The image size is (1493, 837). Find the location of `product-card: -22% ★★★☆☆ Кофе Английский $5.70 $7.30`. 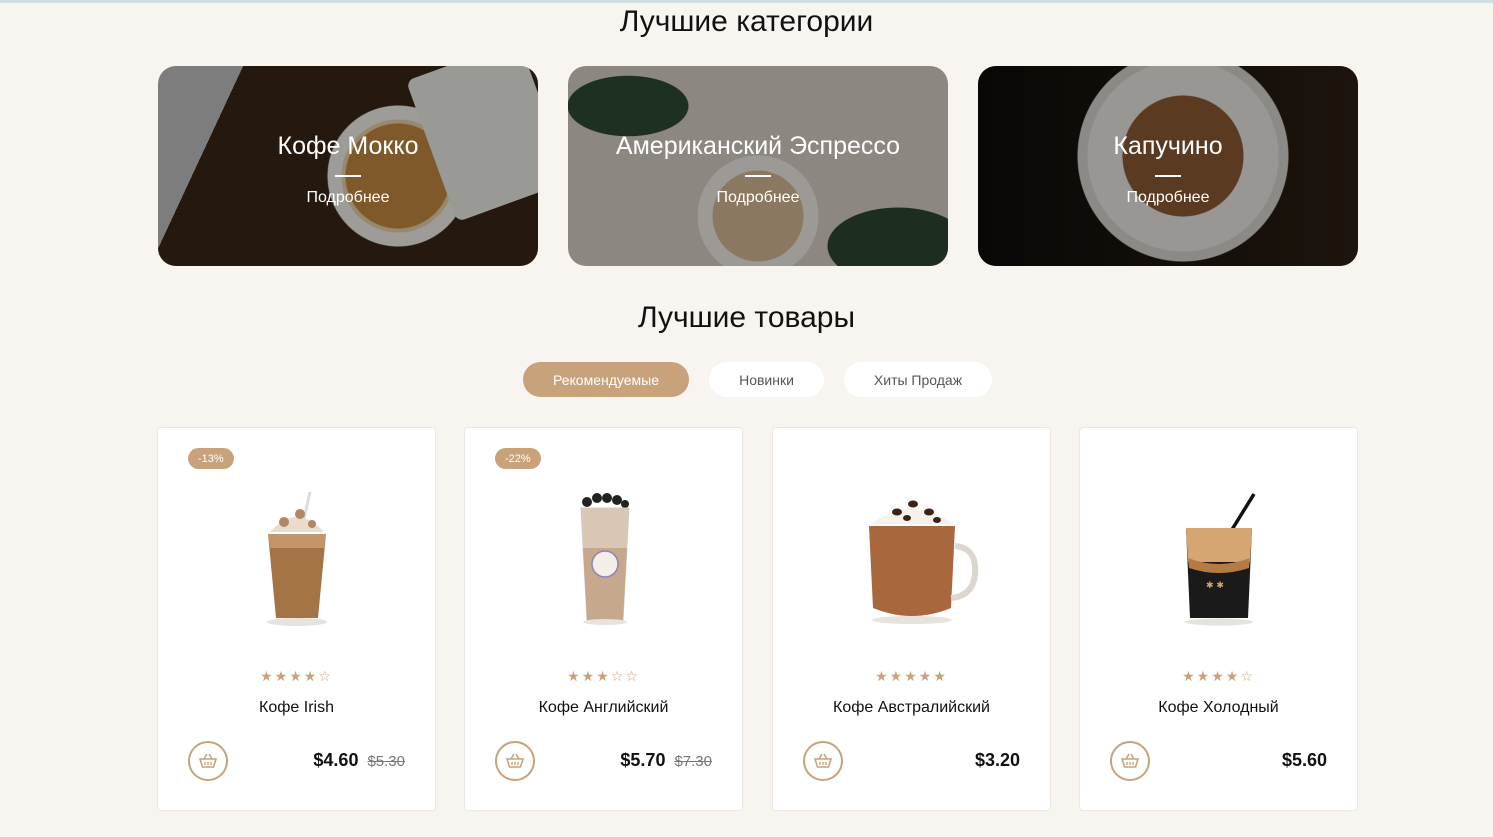

product-card: -22% ★★★☆☆ Кофе Английский $5.70 $7.30 is located at coordinates (603, 619).